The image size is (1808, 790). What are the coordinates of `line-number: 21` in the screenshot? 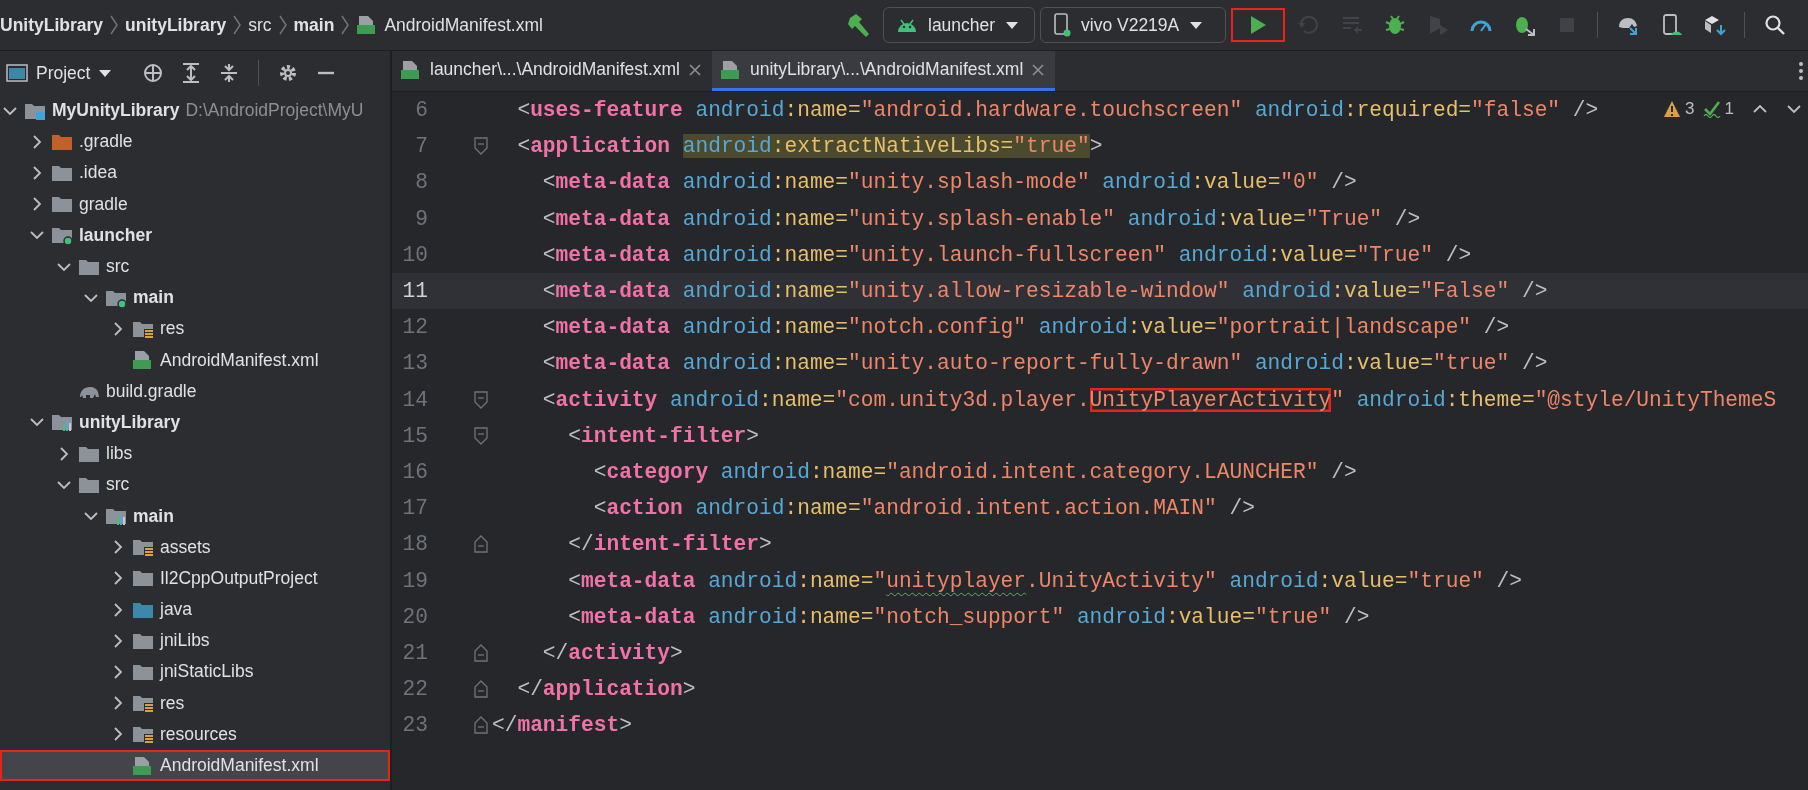 It's located at (414, 652).